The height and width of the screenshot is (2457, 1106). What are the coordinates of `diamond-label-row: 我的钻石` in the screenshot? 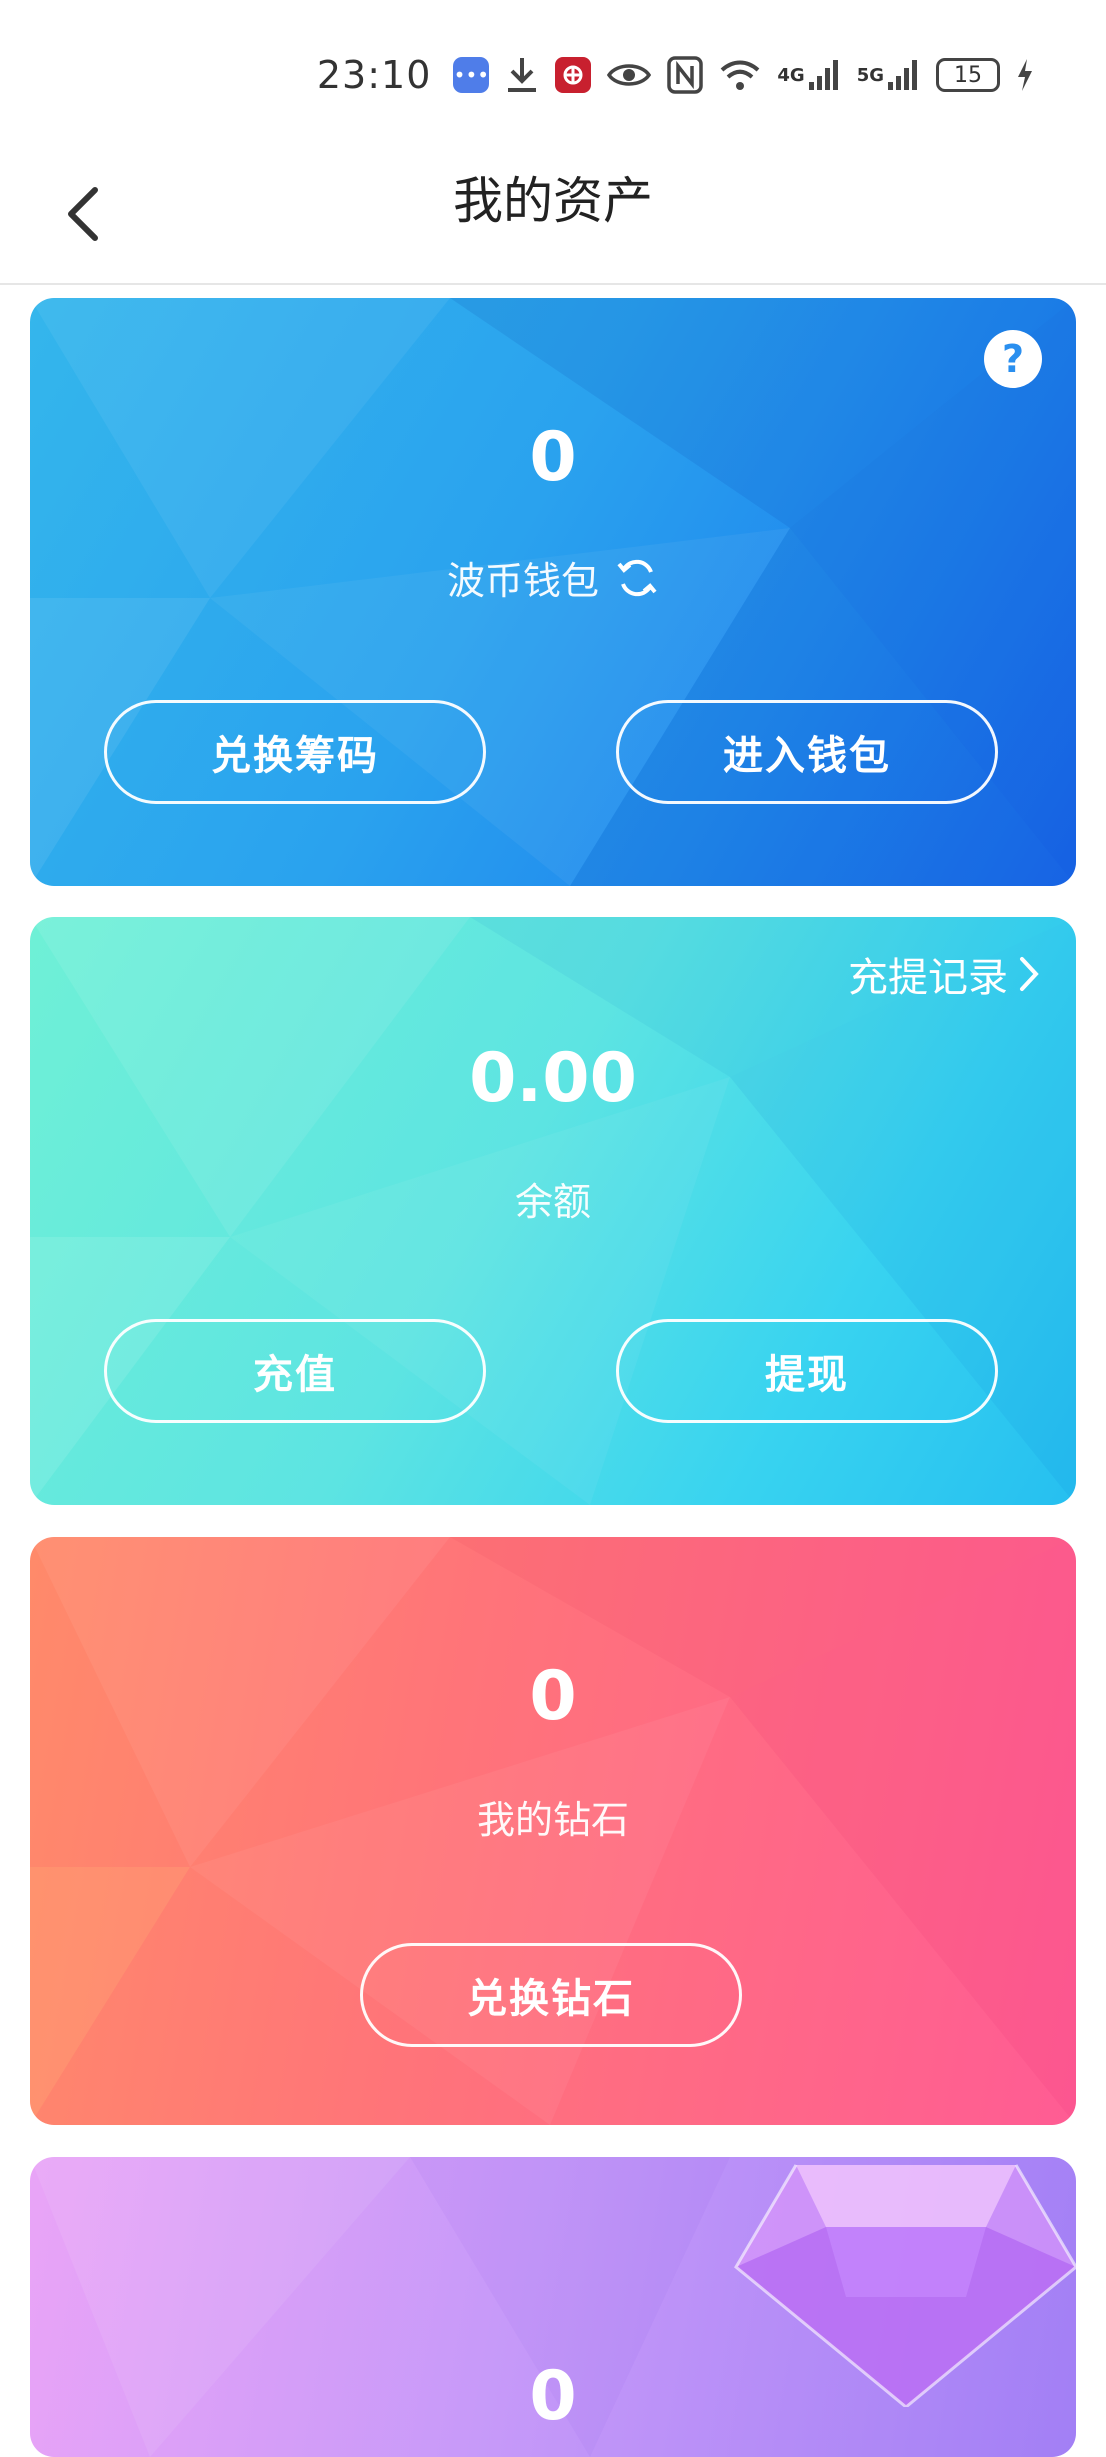 It's located at (553, 1816).